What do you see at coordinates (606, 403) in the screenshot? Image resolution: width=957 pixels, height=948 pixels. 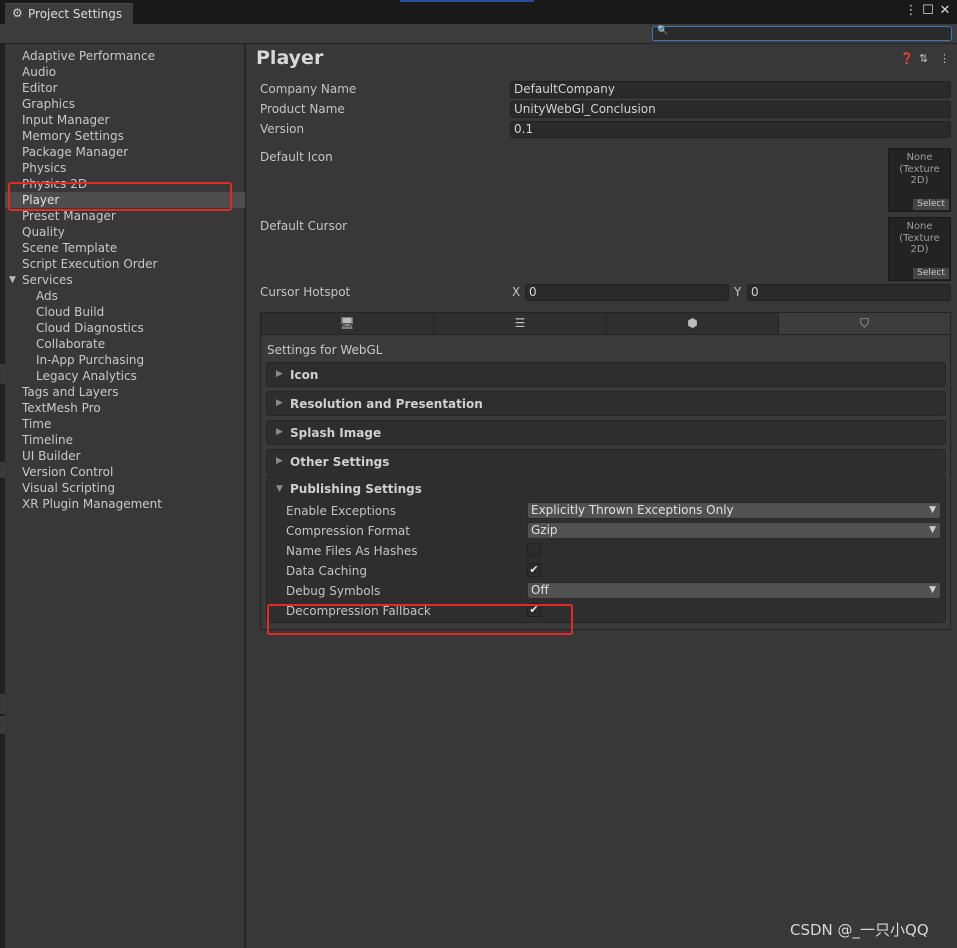 I see `foldout-resolution: ▶ Resolution and Presentation` at bounding box center [606, 403].